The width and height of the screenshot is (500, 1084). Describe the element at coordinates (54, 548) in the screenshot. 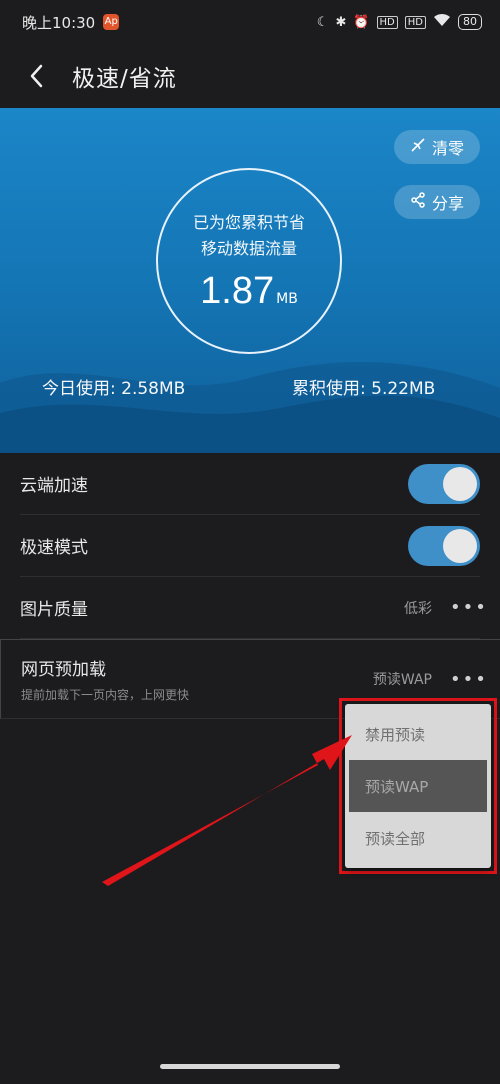

I see `speed-mode-label: 极速模式` at that location.